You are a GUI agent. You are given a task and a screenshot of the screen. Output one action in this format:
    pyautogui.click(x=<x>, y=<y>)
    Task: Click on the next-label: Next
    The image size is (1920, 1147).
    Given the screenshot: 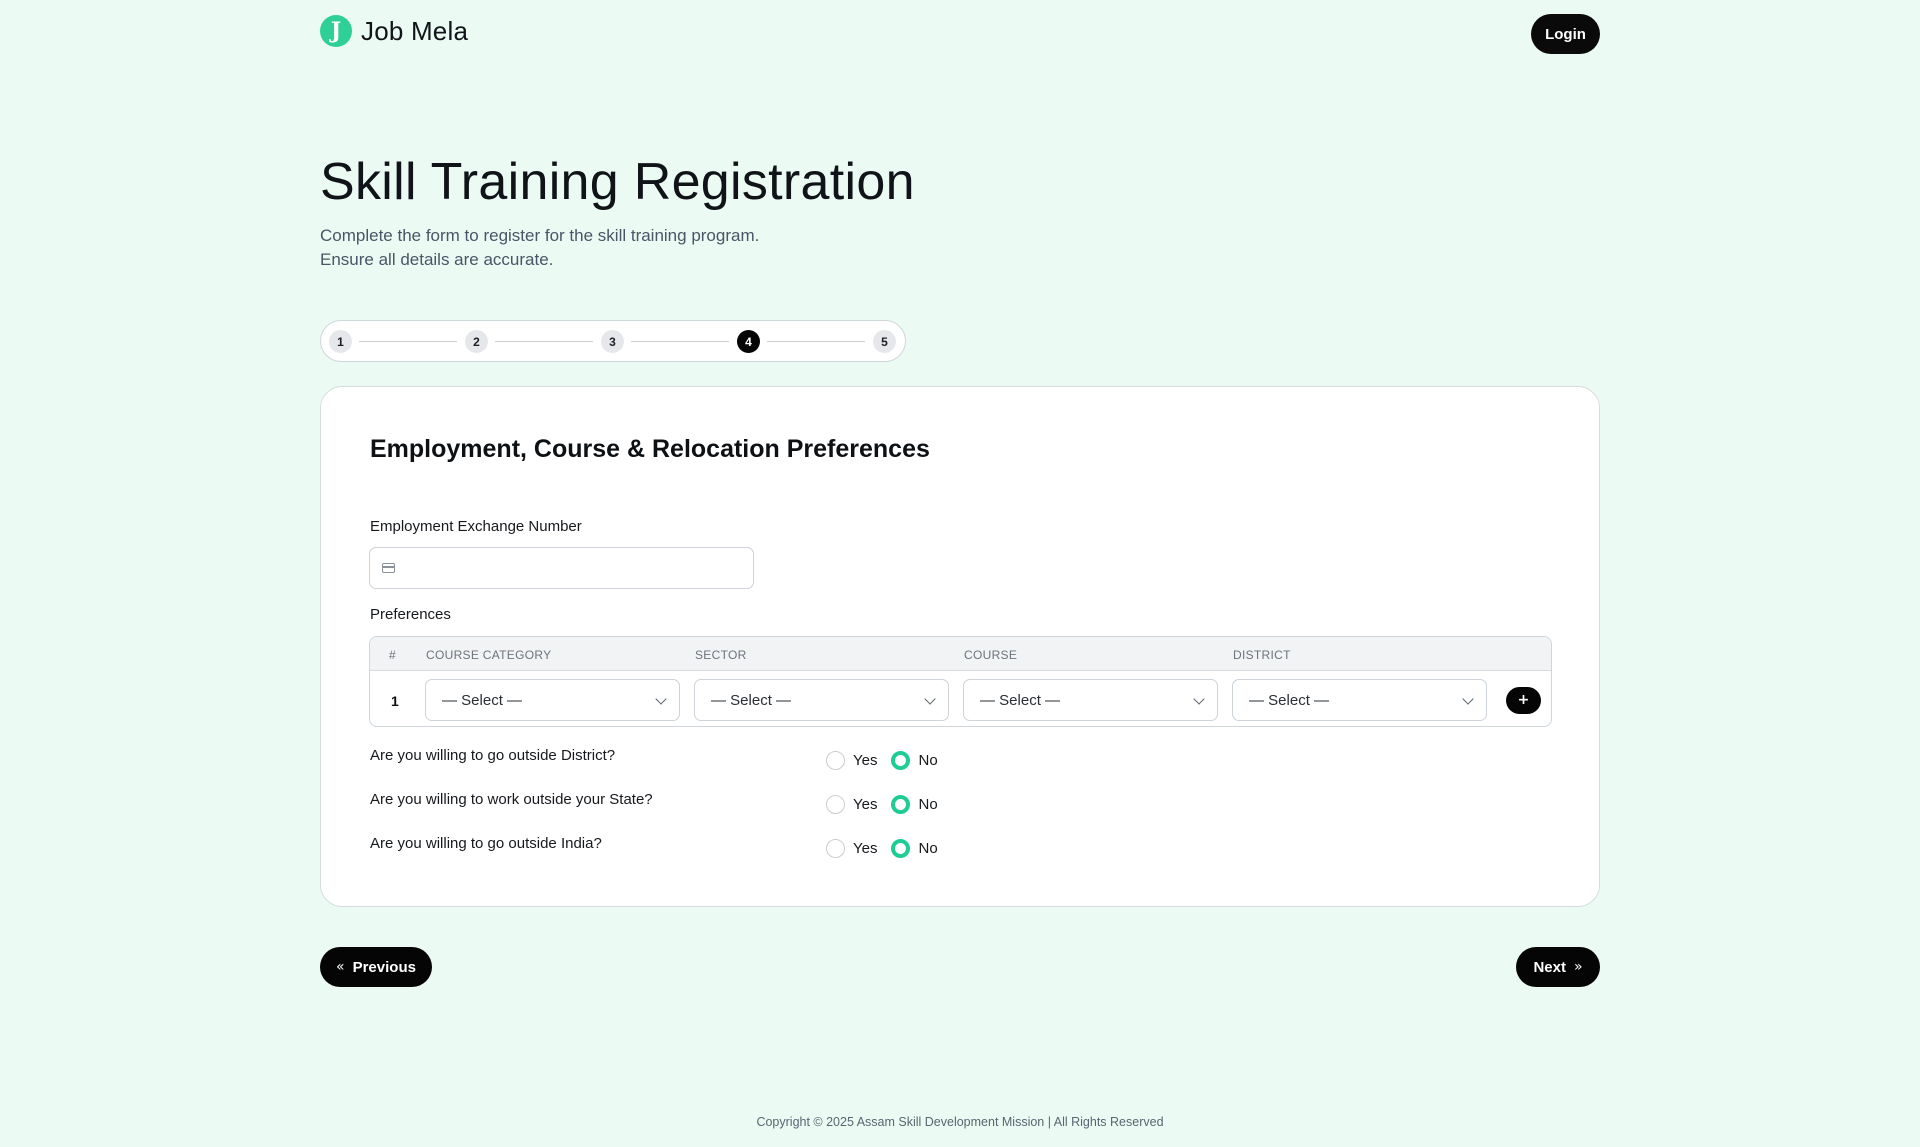 What is the action you would take?
    pyautogui.click(x=1549, y=967)
    